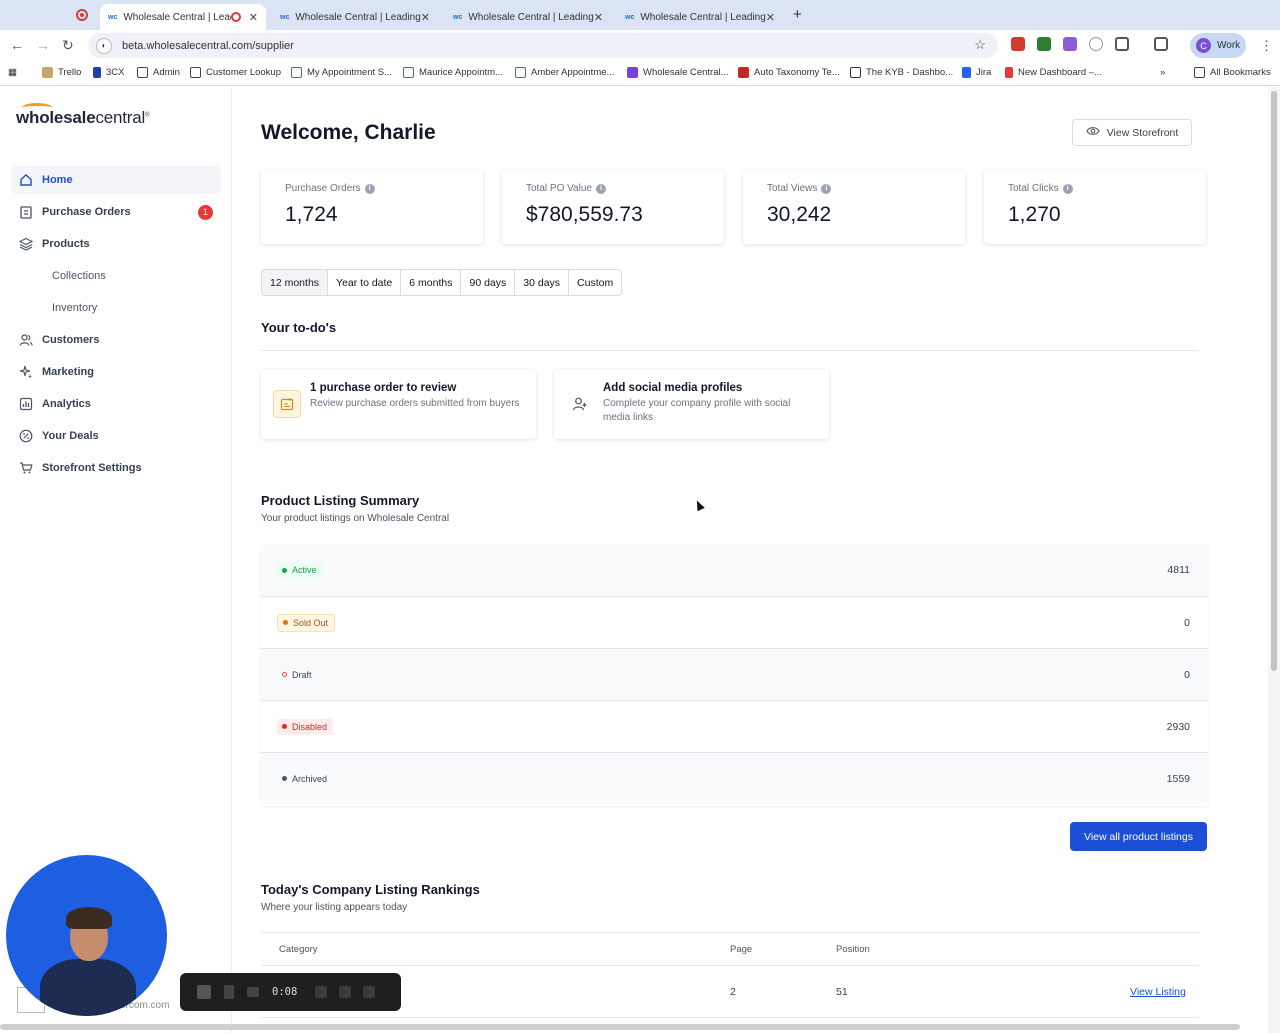 This screenshot has width=1280, height=1033. Describe the element at coordinates (487, 282) in the screenshot. I see `range-90-days: 90 days` at that location.